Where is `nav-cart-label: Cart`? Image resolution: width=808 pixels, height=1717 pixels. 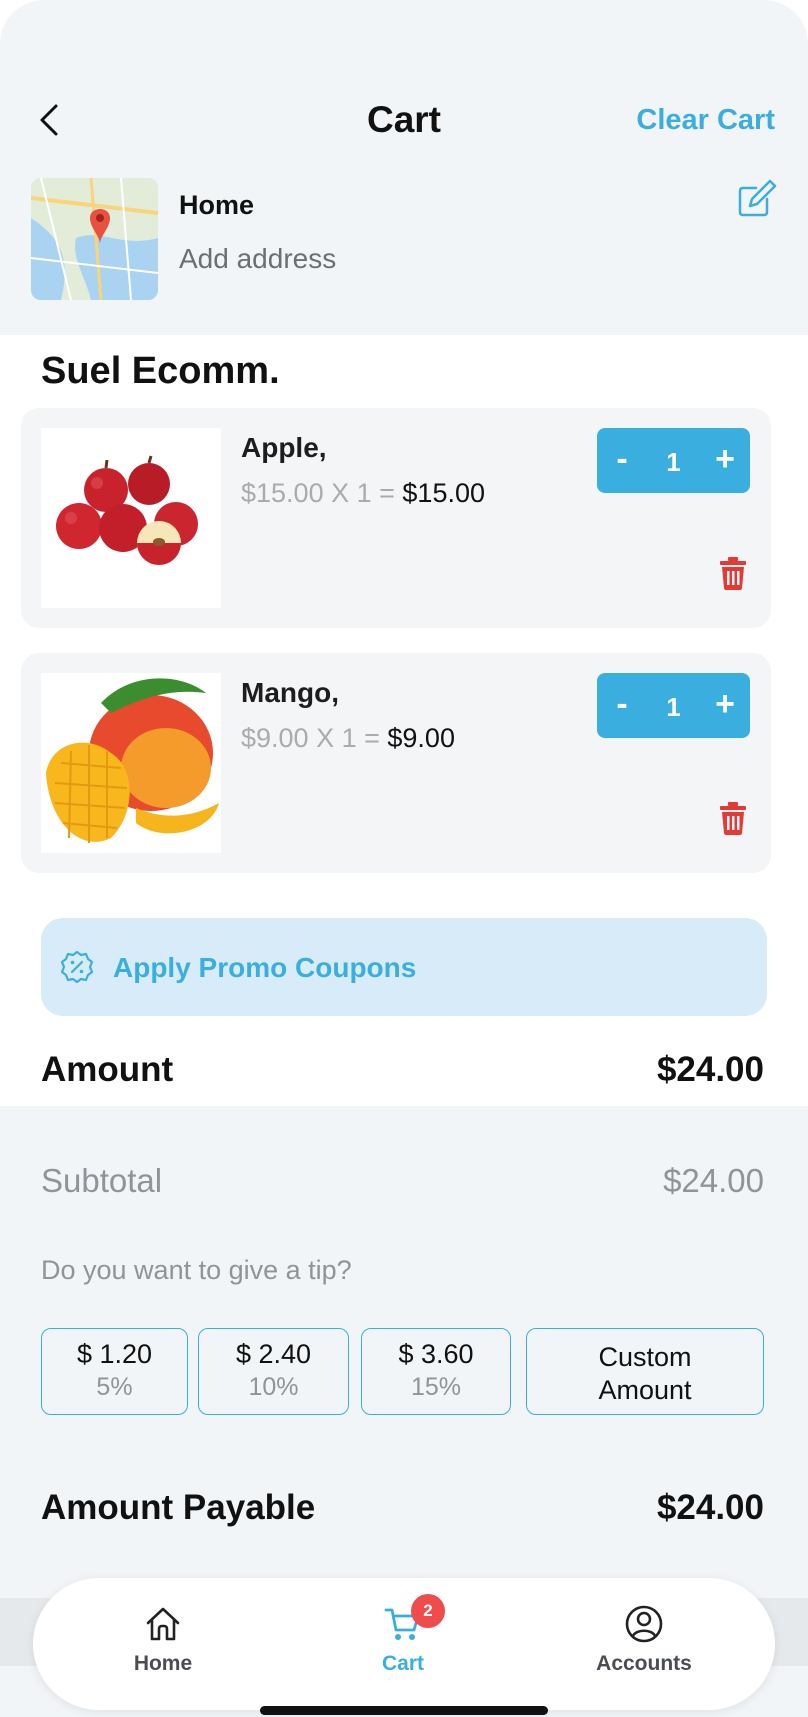
nav-cart-label: Cart is located at coordinates (402, 1663).